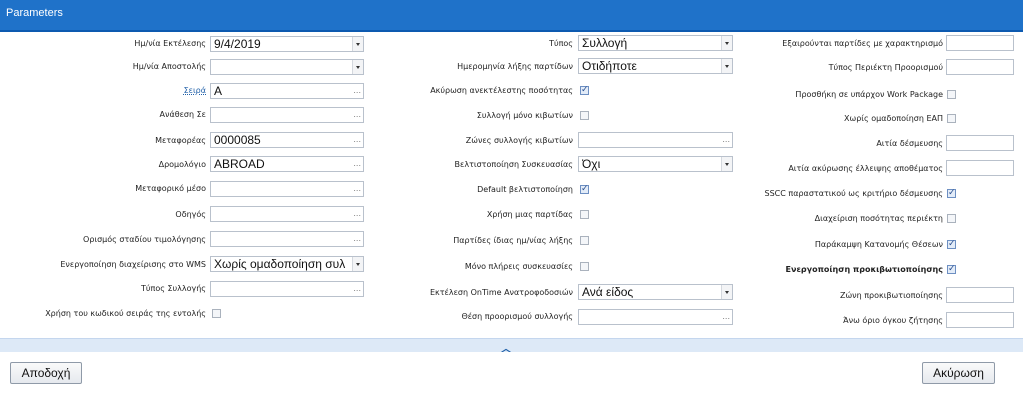 The width and height of the screenshot is (1023, 402). Describe the element at coordinates (182, 164) in the screenshot. I see `route-label: Δρομολόγιο` at that location.